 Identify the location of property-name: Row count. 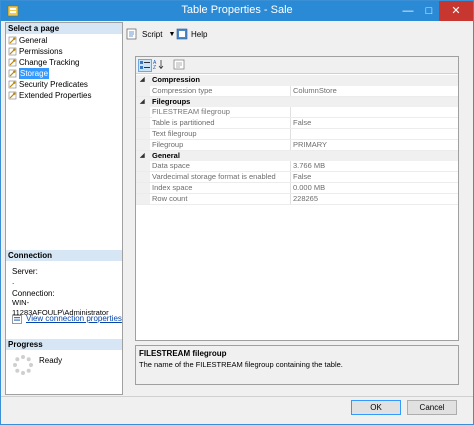
(170, 198).